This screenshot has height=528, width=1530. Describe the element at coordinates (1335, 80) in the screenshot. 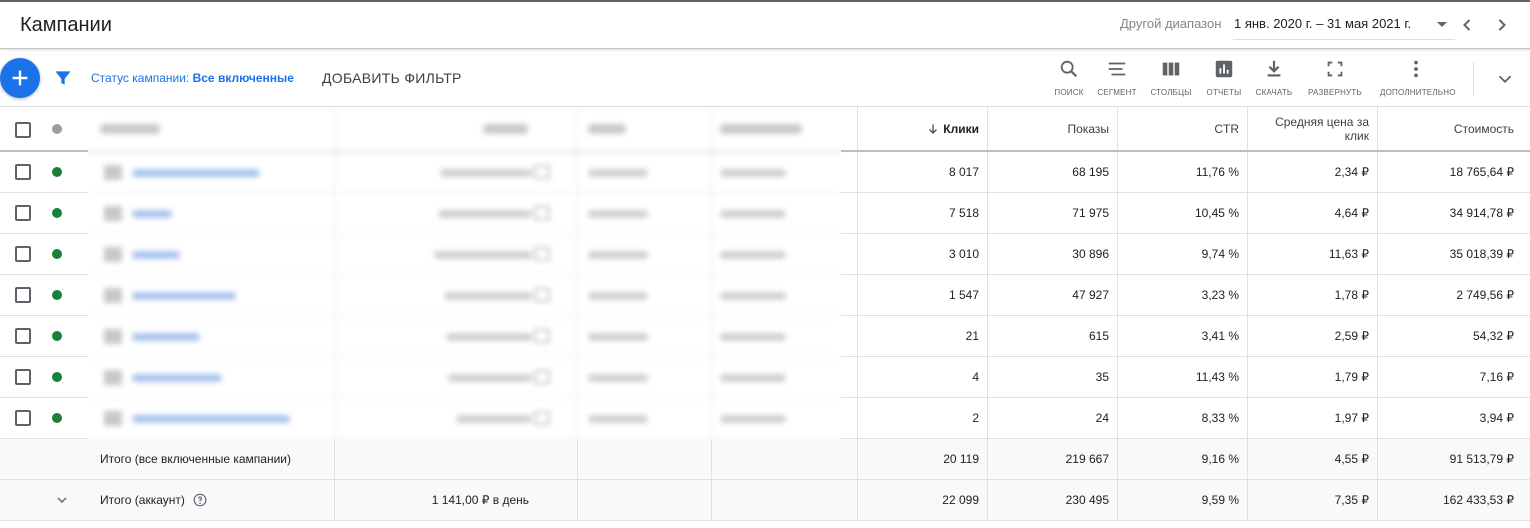

I see `expand-tool-button: РАЗВЕРНУТЬ` at that location.